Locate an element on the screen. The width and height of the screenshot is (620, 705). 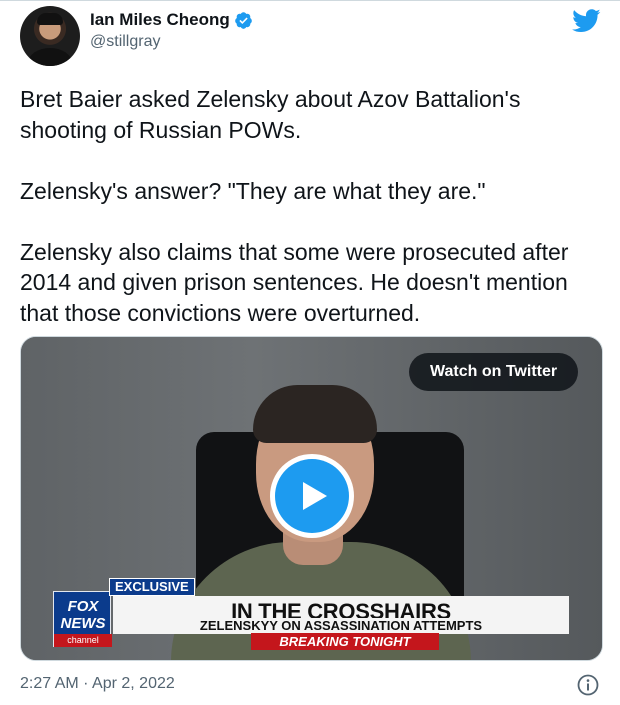
verified-badge-icon is located at coordinates (243, 20).